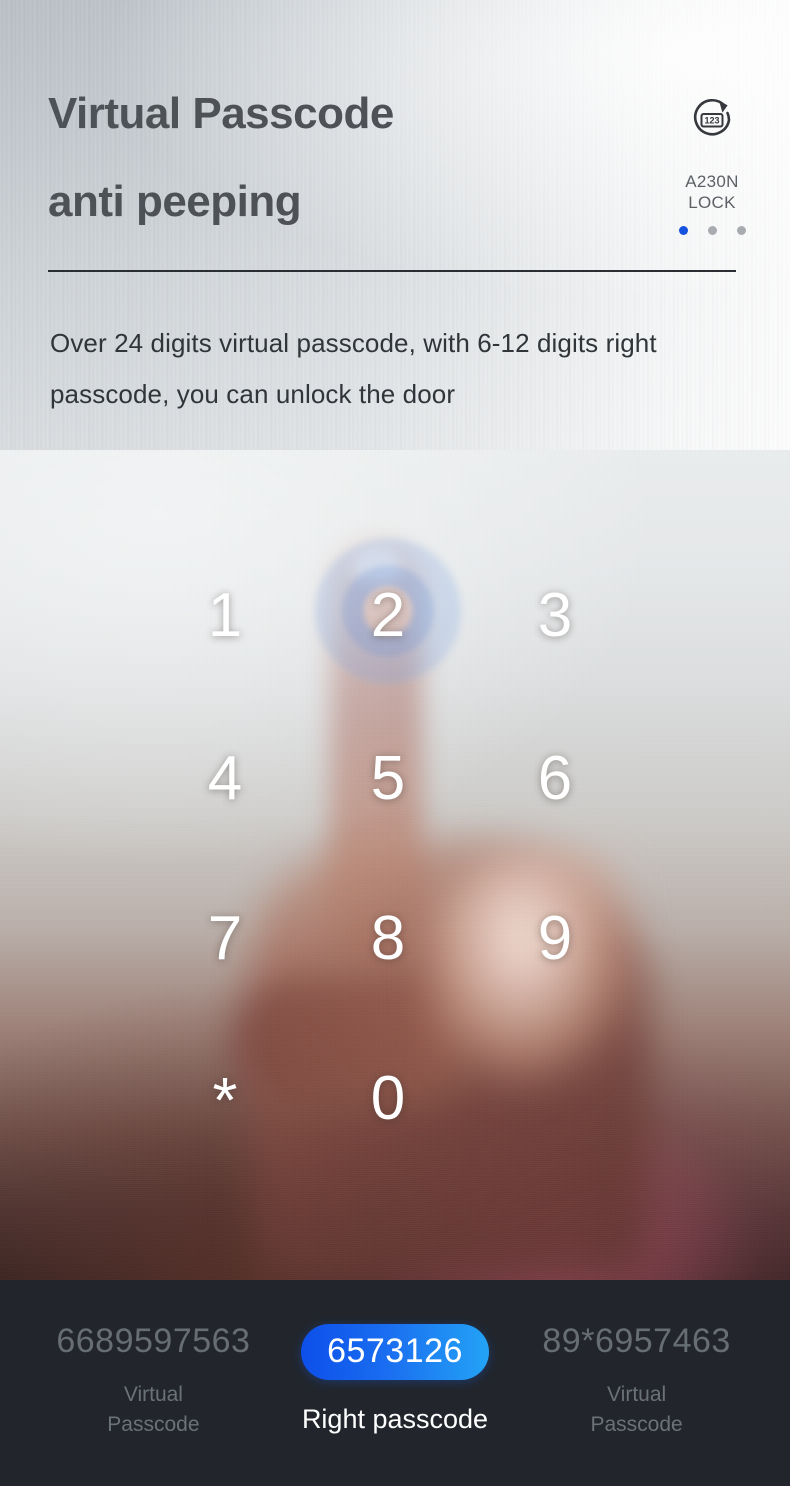  I want to click on brand-model: A230N LOCK, so click(712, 192).